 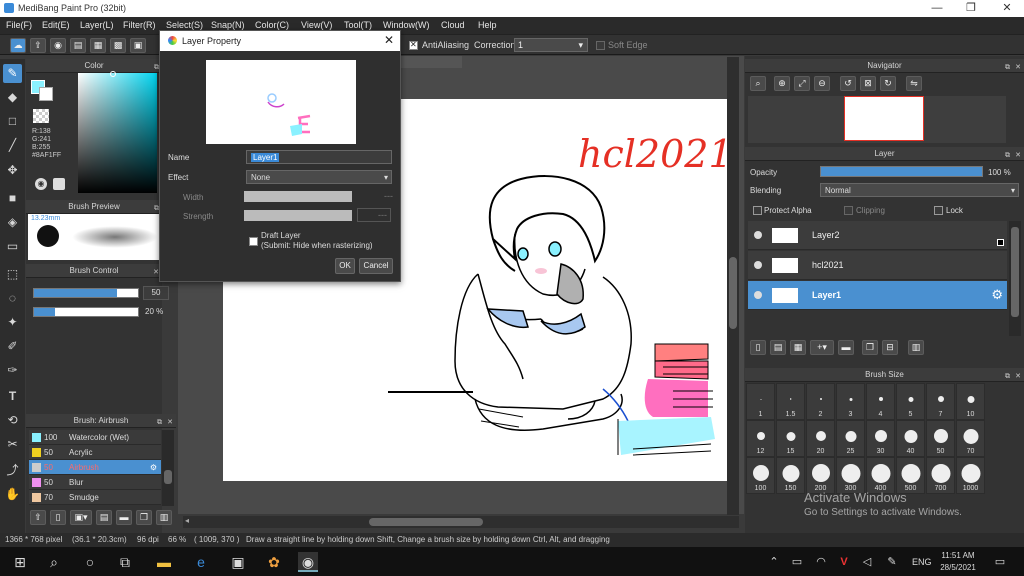 What do you see at coordinates (316, 25) in the screenshot?
I see `menu-view: View(V)` at bounding box center [316, 25].